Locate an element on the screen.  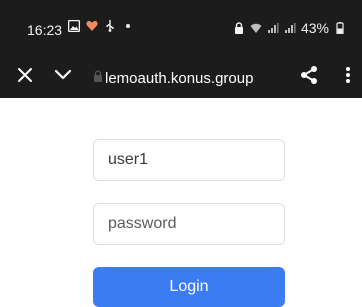
dot-icon is located at coordinates (128, 26).